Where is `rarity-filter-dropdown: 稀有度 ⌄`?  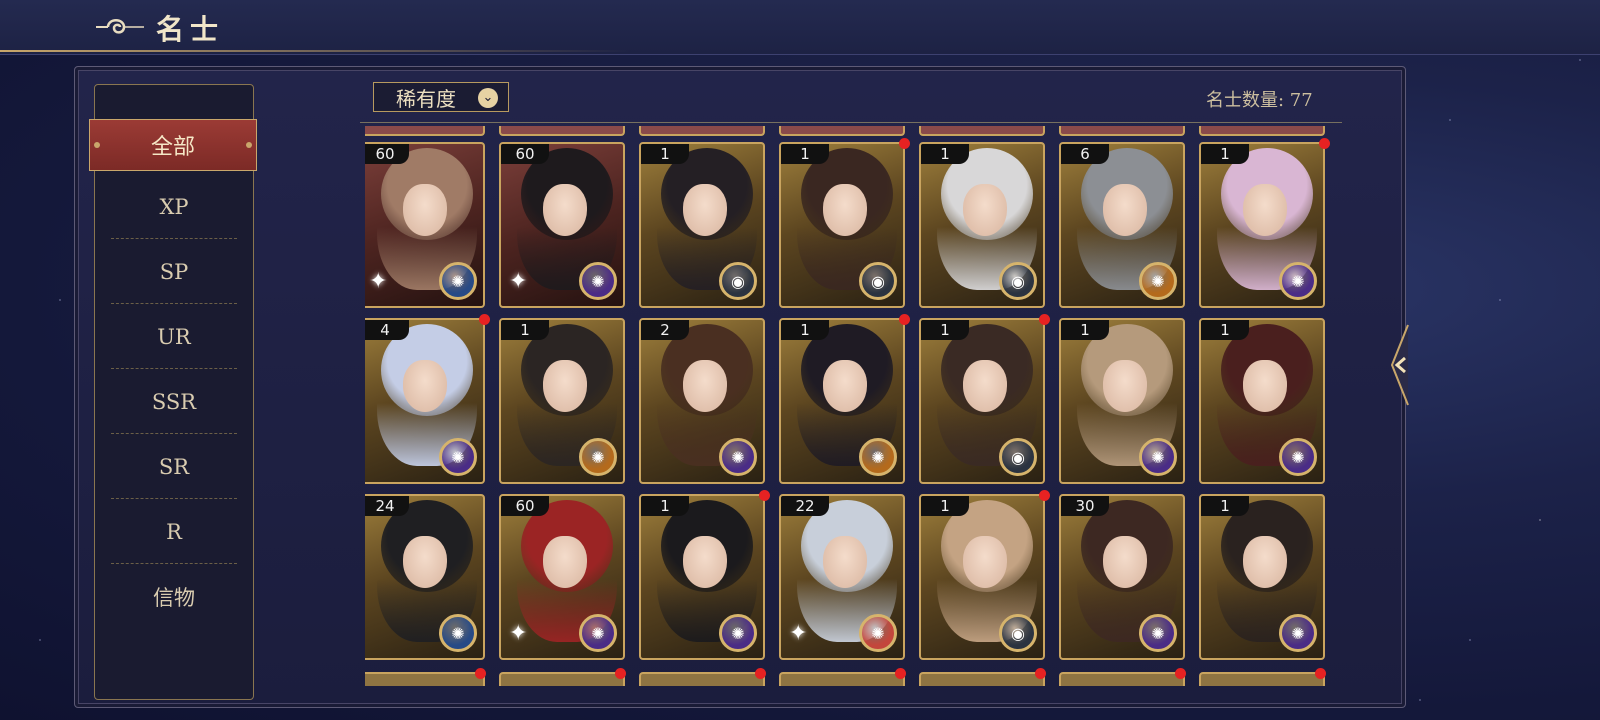 rarity-filter-dropdown: 稀有度 ⌄ is located at coordinates (441, 97).